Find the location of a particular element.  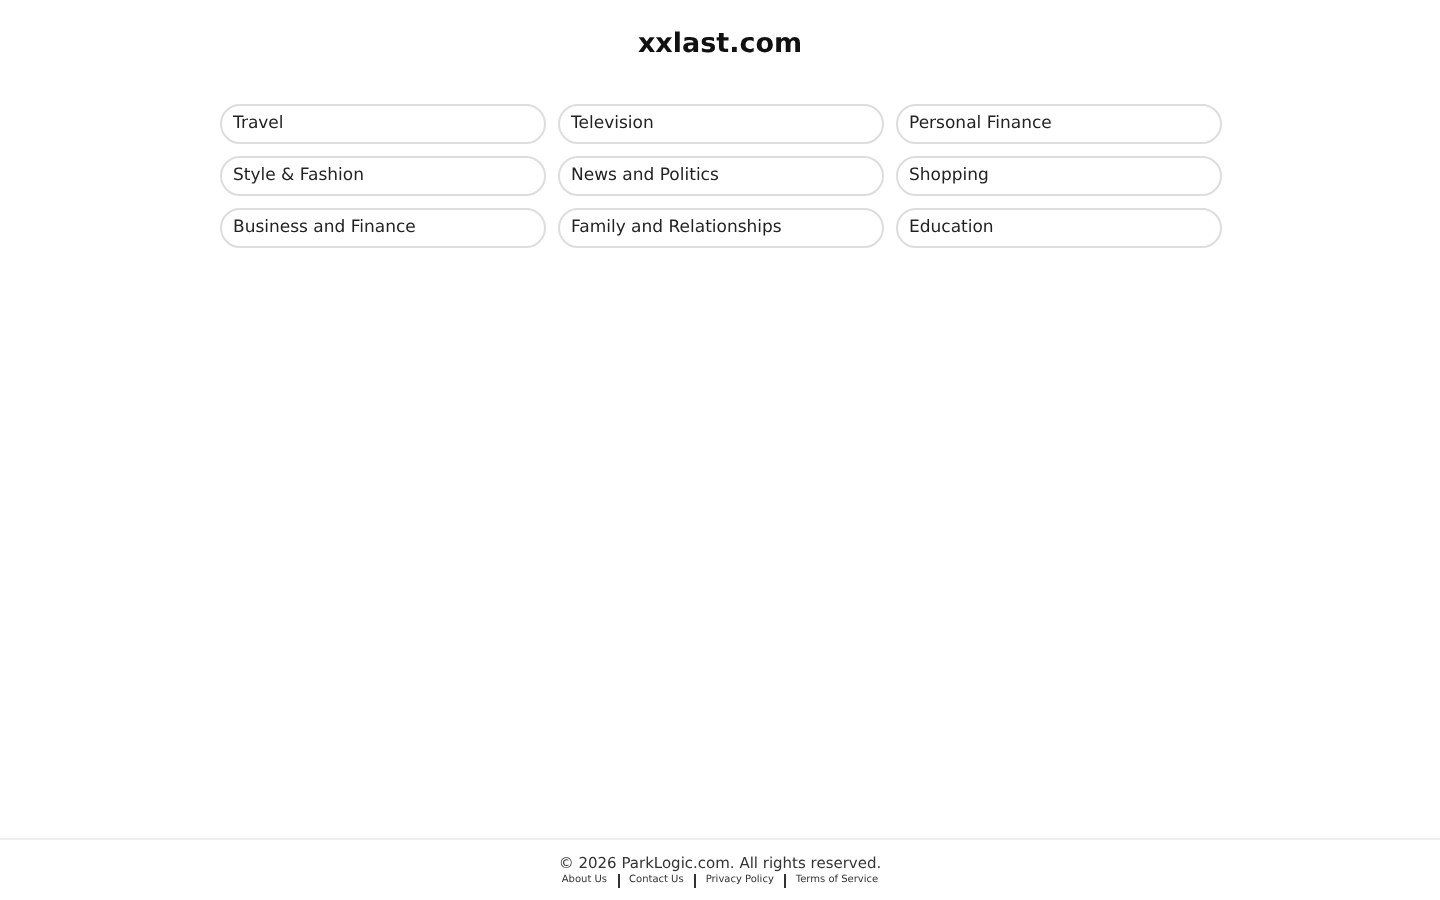

site-title: xxlast.com is located at coordinates (720, 44).